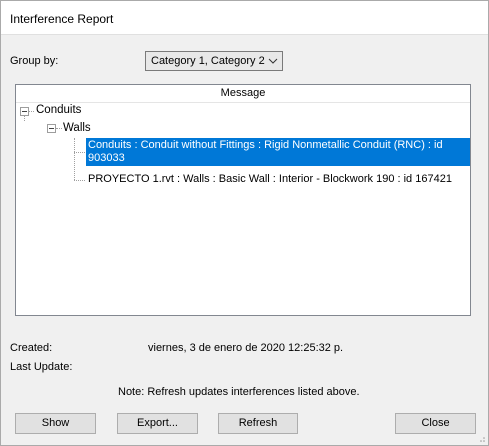  What do you see at coordinates (34, 61) in the screenshot?
I see `group-by-label: Group by:` at bounding box center [34, 61].